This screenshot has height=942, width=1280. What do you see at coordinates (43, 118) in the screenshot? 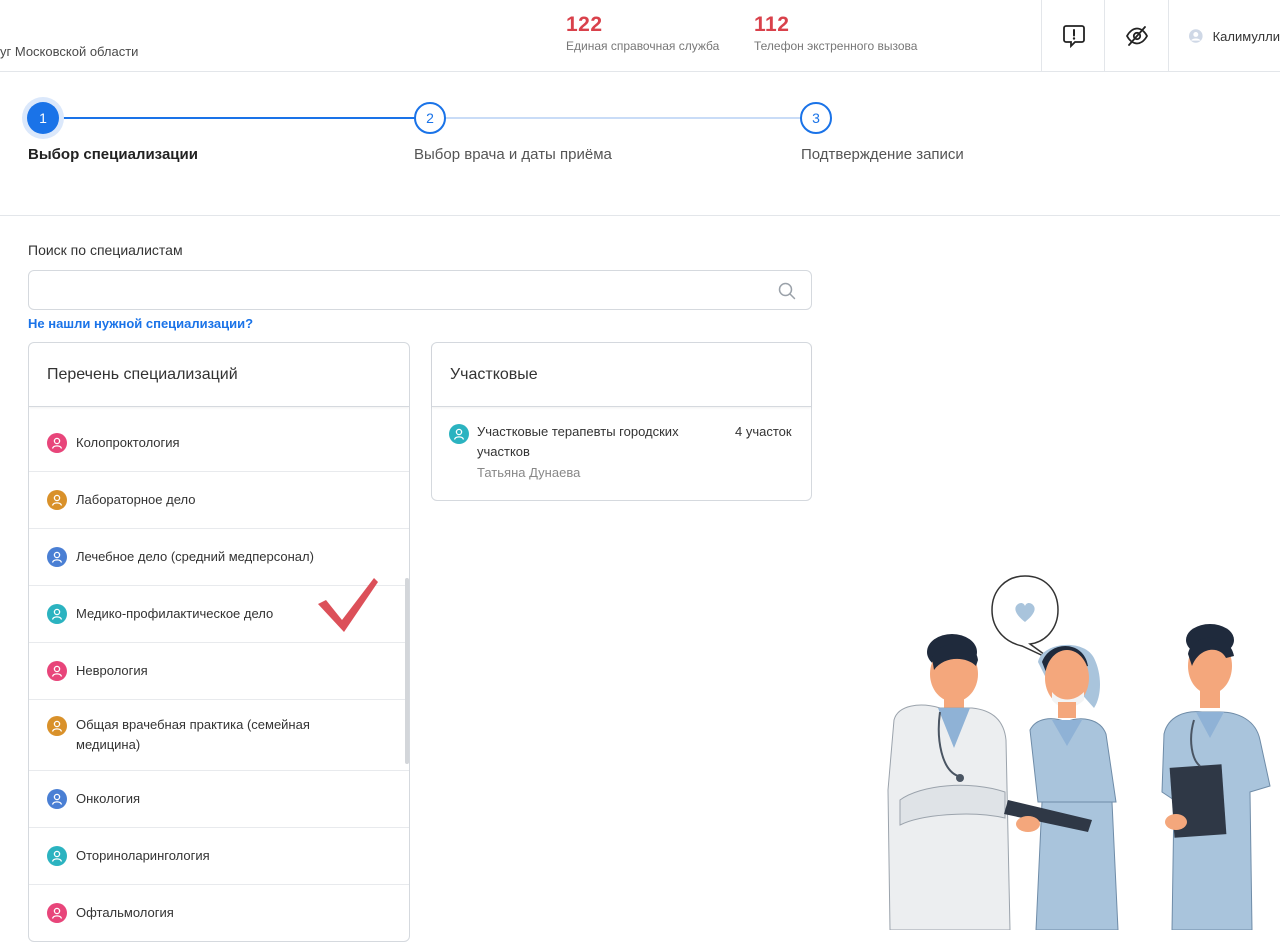
I see `step-1-indicator: 1` at bounding box center [43, 118].